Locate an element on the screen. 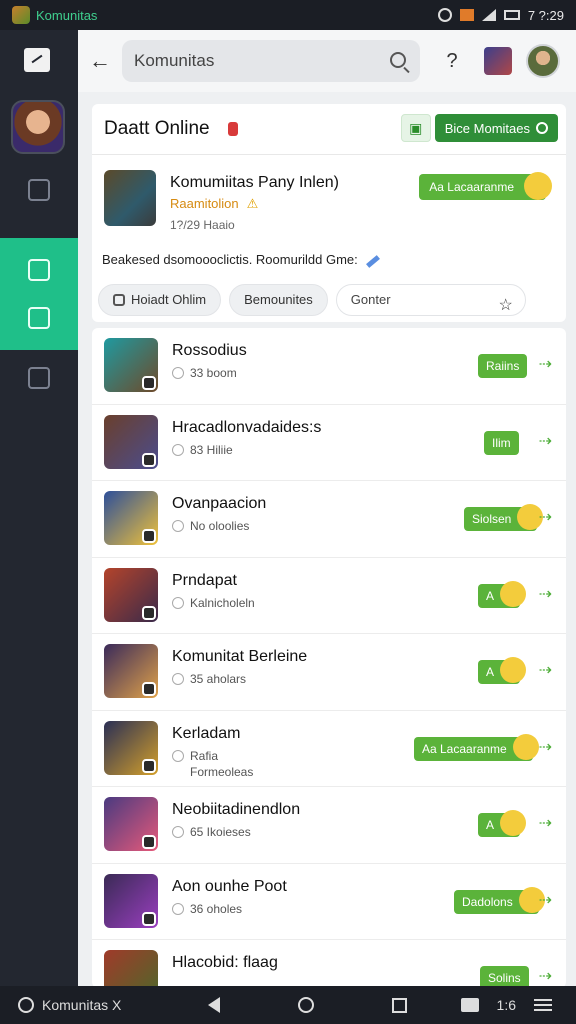 Image resolution: width=576 pixels, height=1024 pixels. search-bar is located at coordinates (271, 61).